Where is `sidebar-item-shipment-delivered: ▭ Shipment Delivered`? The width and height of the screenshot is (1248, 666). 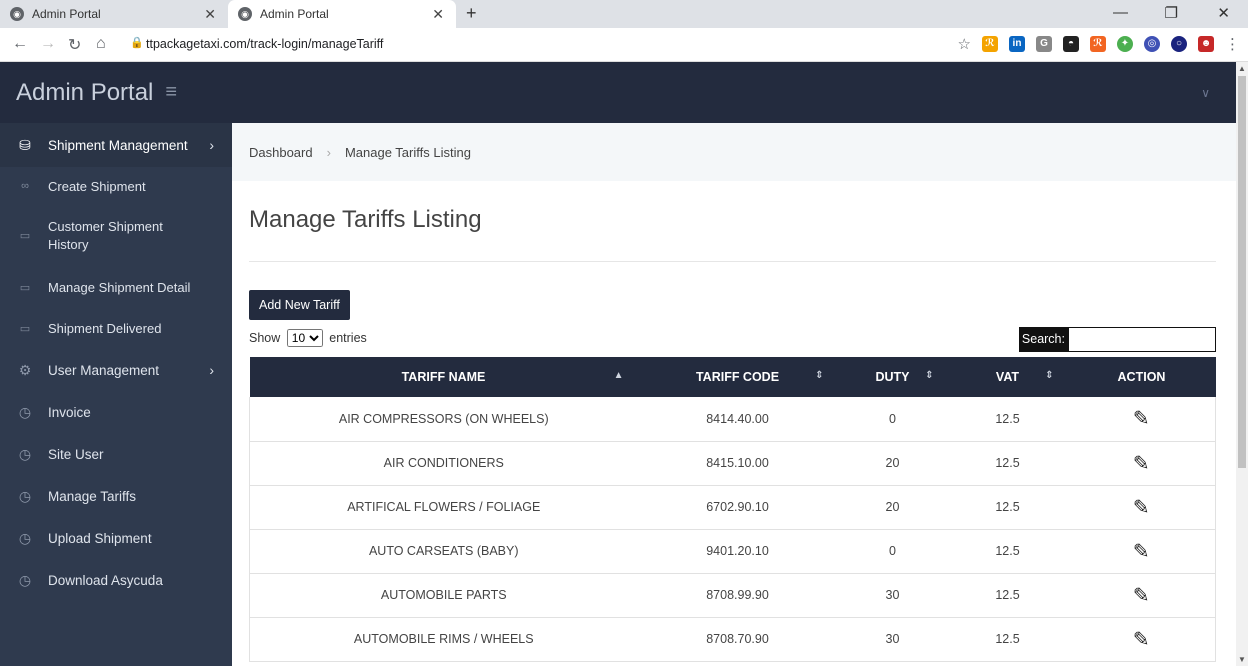 sidebar-item-shipment-delivered: ▭ Shipment Delivered is located at coordinates (116, 328).